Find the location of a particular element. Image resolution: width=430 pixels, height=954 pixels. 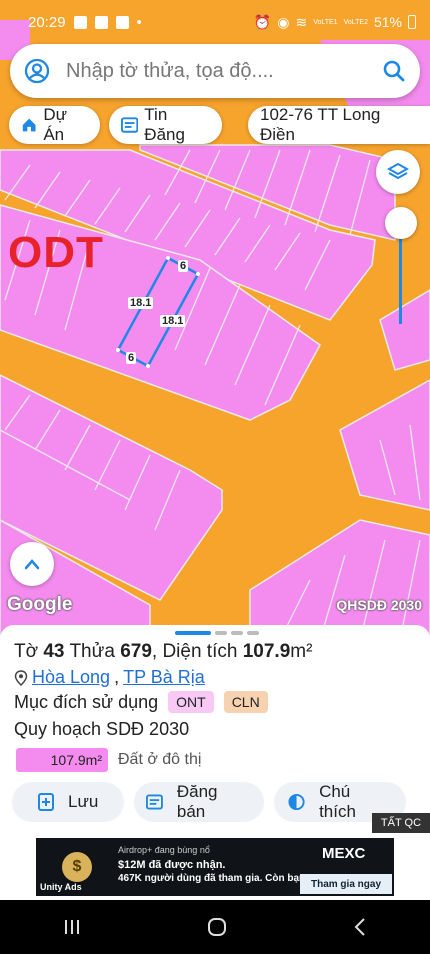

action-row: Lưu Đăng bán Chú thích is located at coordinates (209, 802).